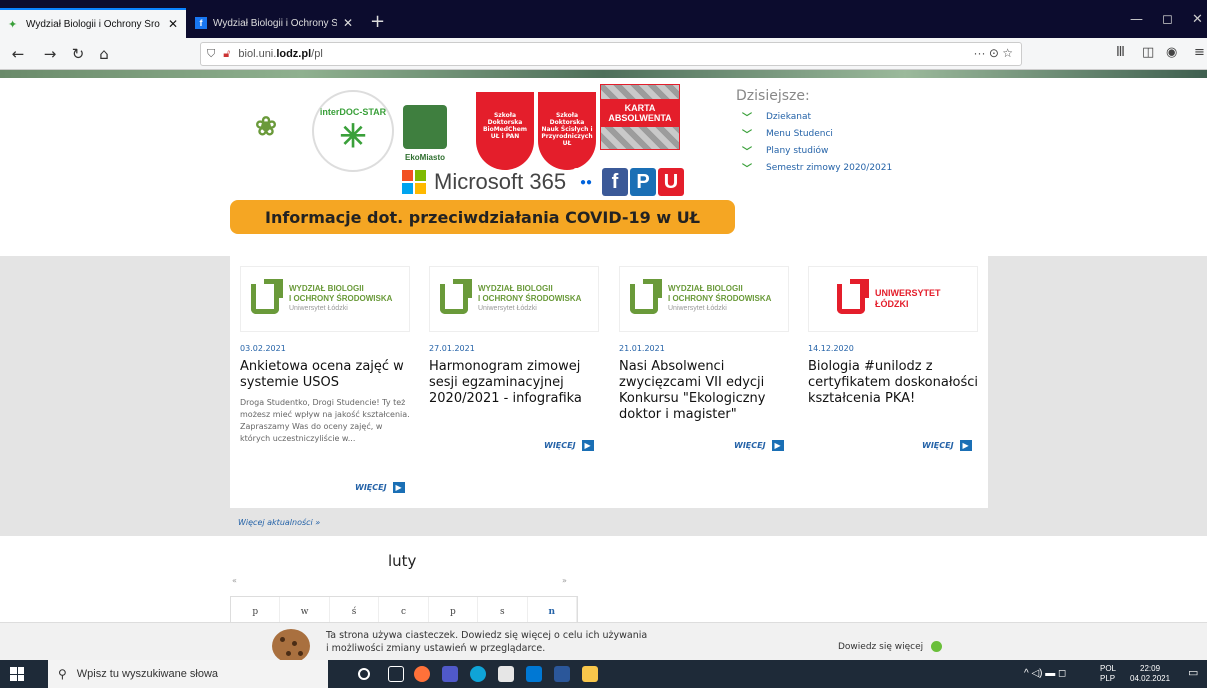 The width and height of the screenshot is (1207, 688). What do you see at coordinates (1148, 52) in the screenshot?
I see `sidebar-icon: ◫` at bounding box center [1148, 52].